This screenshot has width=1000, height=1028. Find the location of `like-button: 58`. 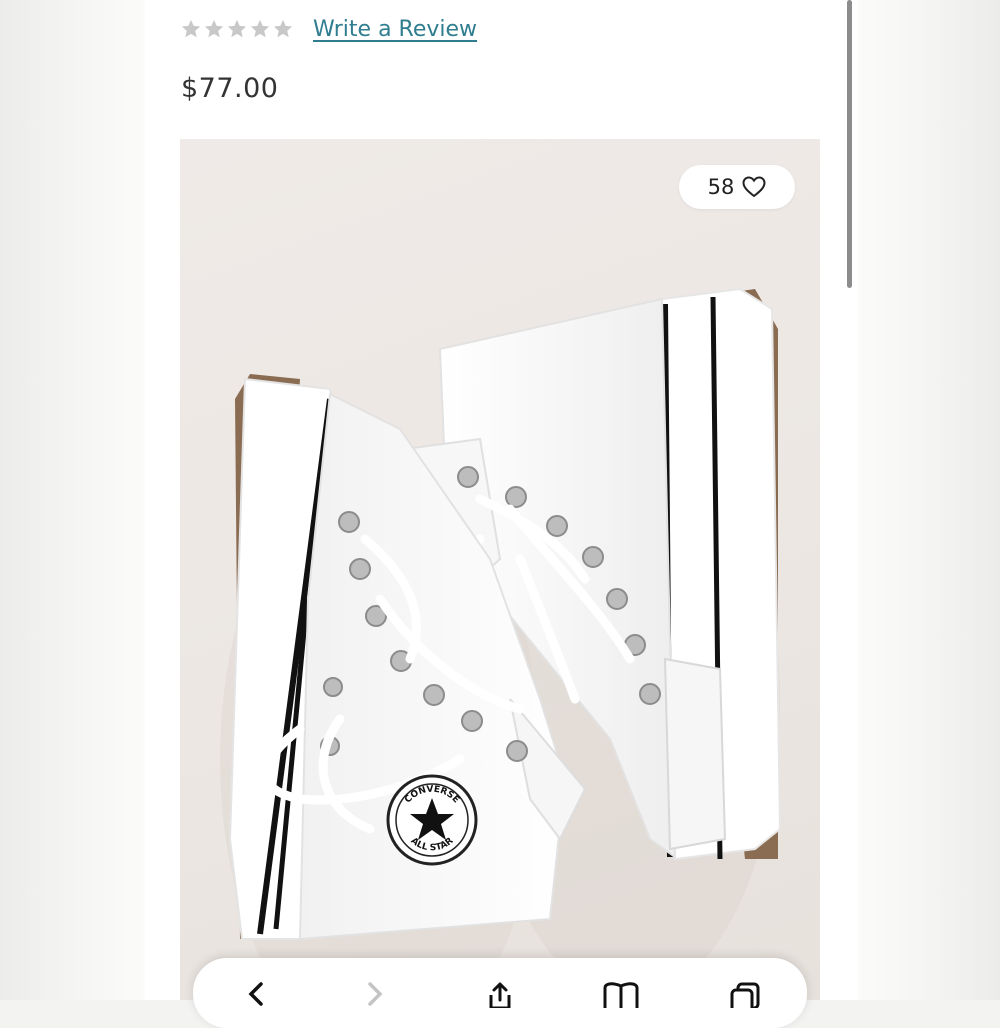

like-button: 58 is located at coordinates (737, 187).